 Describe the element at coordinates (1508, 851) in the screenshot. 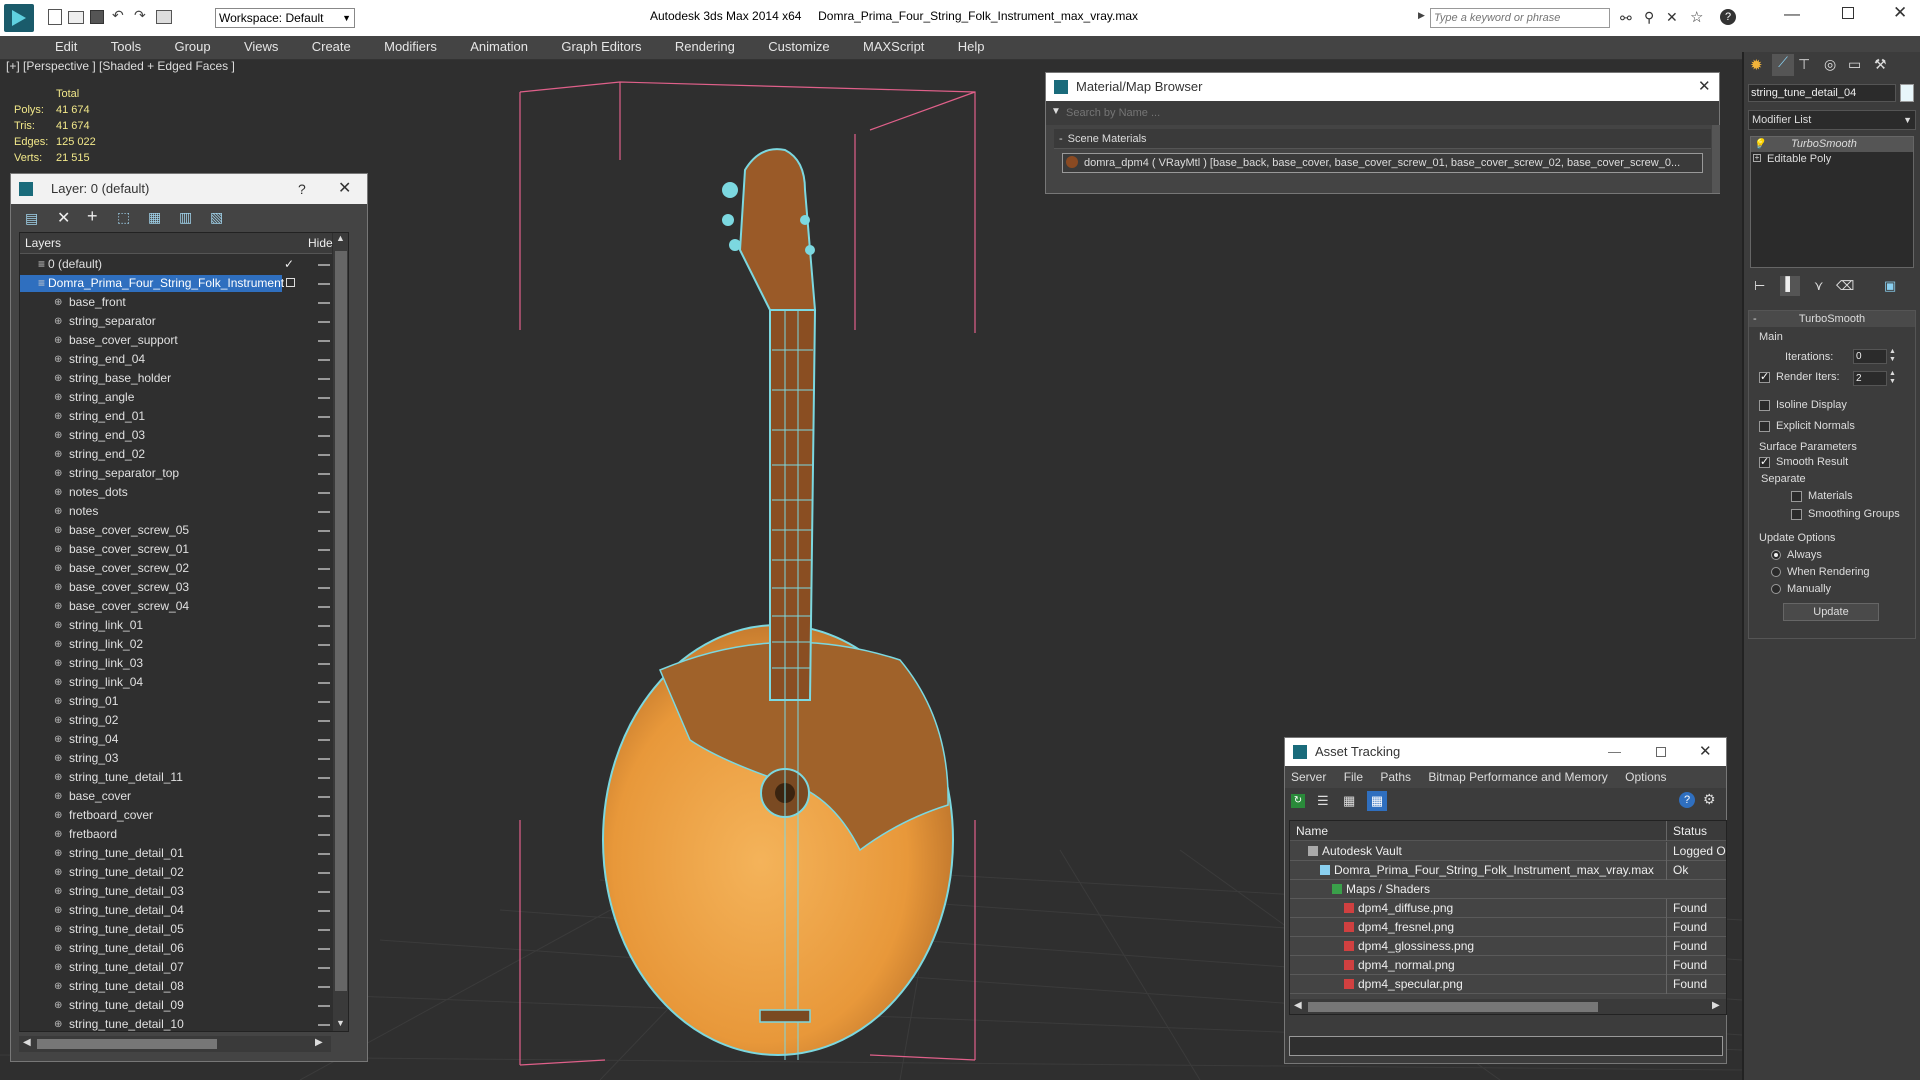

I see `asset-row: Autodesk Vault Logged Ou` at that location.